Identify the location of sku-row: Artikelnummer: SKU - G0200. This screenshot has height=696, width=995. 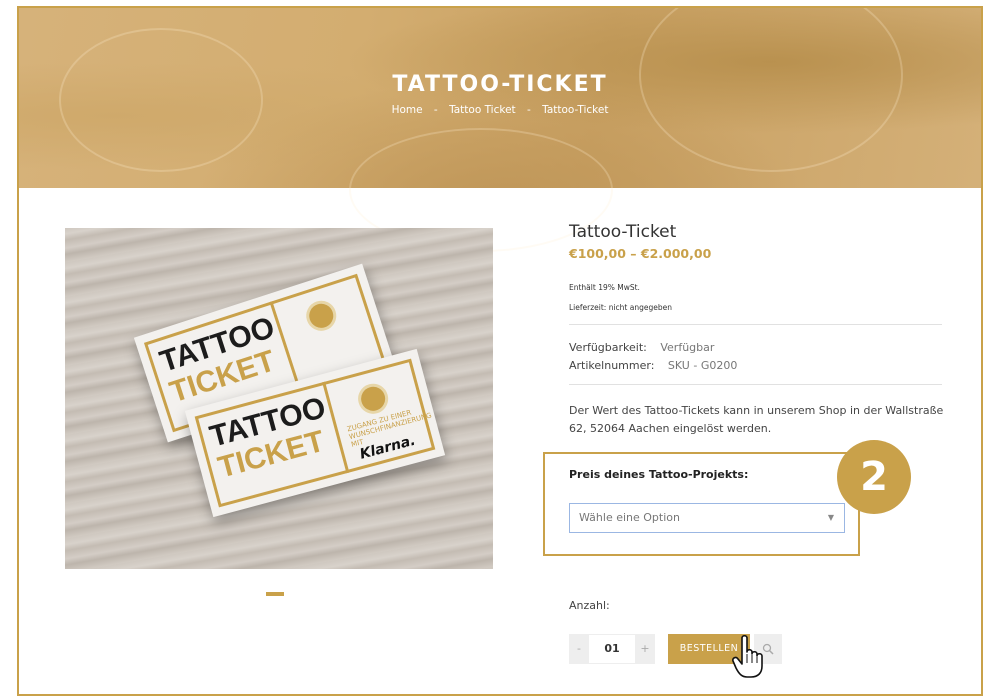
(653, 365).